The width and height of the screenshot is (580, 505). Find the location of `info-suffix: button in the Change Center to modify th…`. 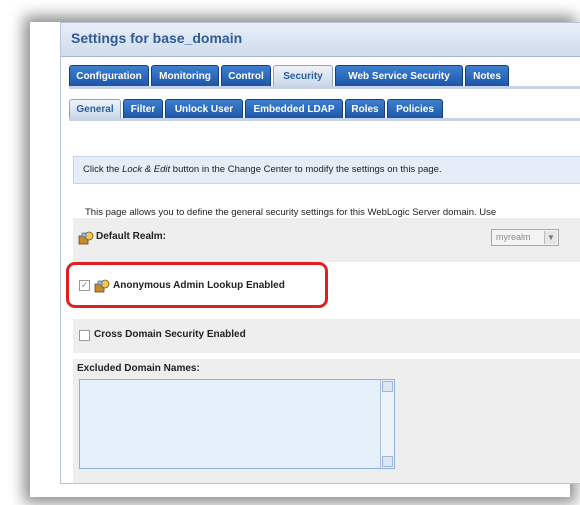

info-suffix: button in the Change Center to modify th… is located at coordinates (306, 169).